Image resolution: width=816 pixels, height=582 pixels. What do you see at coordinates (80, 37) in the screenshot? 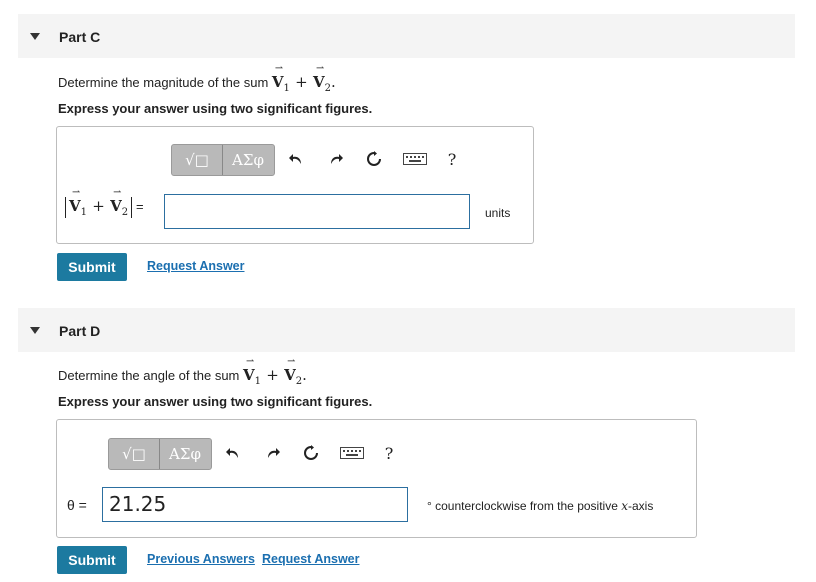
I see `part-c-title: Part C` at bounding box center [80, 37].